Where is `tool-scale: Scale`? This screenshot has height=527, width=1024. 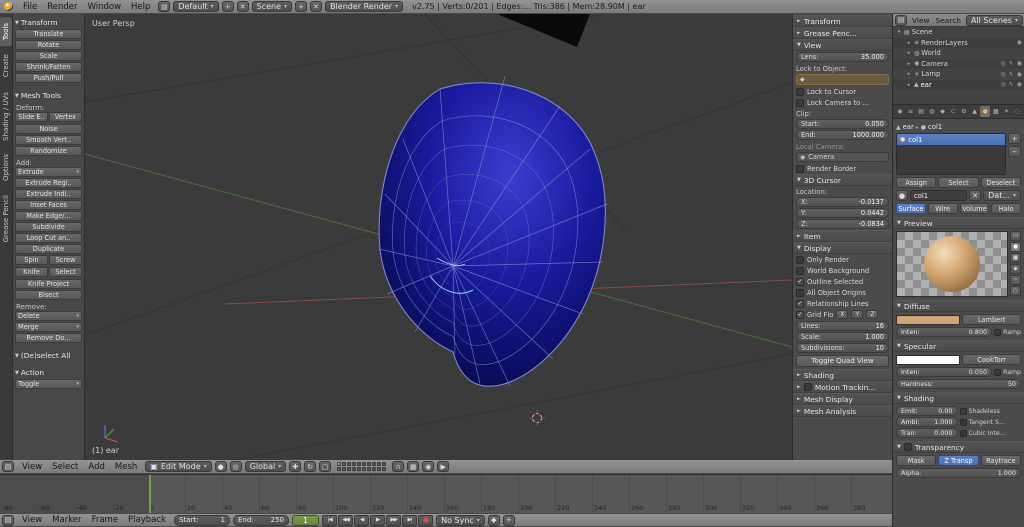 tool-scale: Scale is located at coordinates (48, 56).